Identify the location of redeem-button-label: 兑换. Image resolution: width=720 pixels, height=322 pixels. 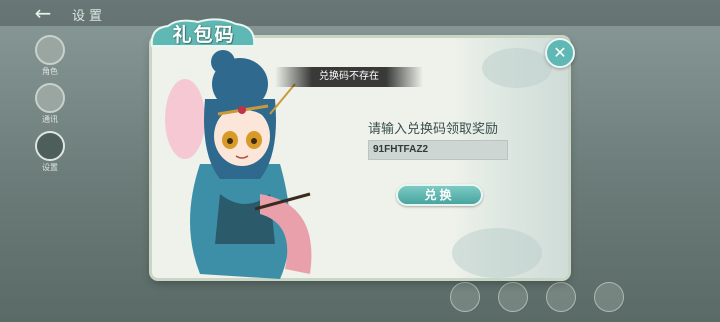
(439, 195).